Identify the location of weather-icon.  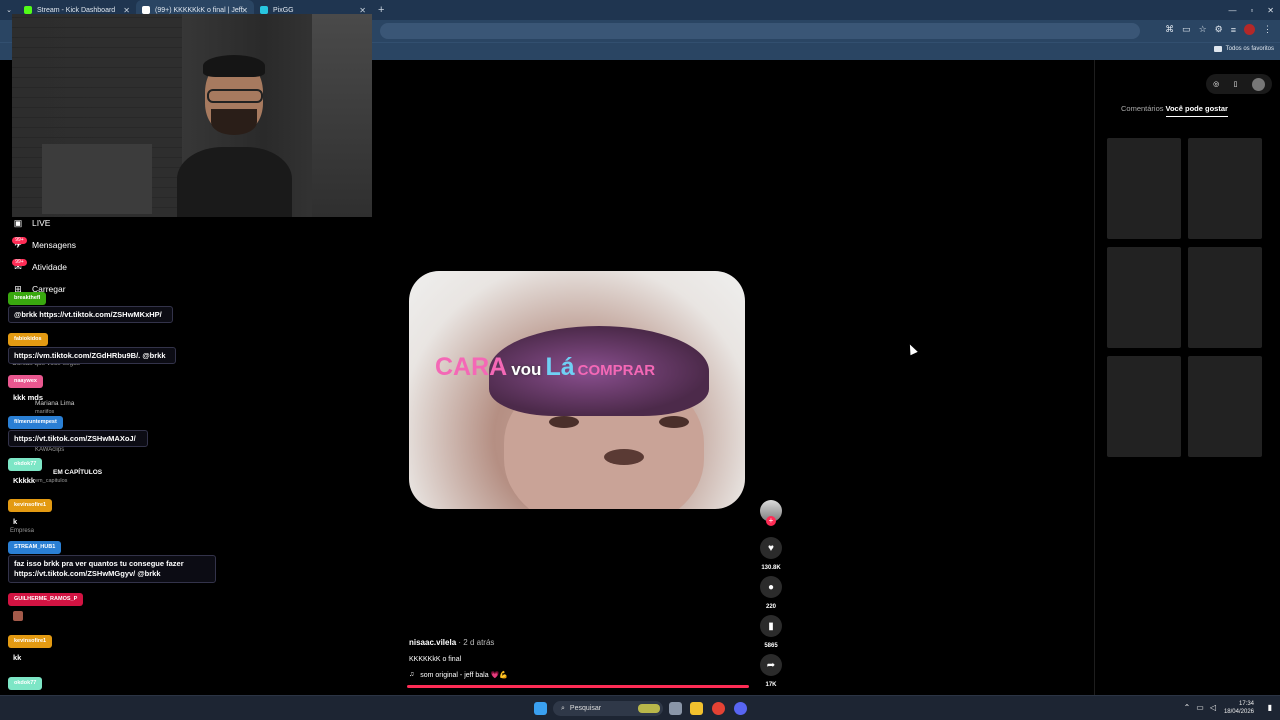
(649, 708).